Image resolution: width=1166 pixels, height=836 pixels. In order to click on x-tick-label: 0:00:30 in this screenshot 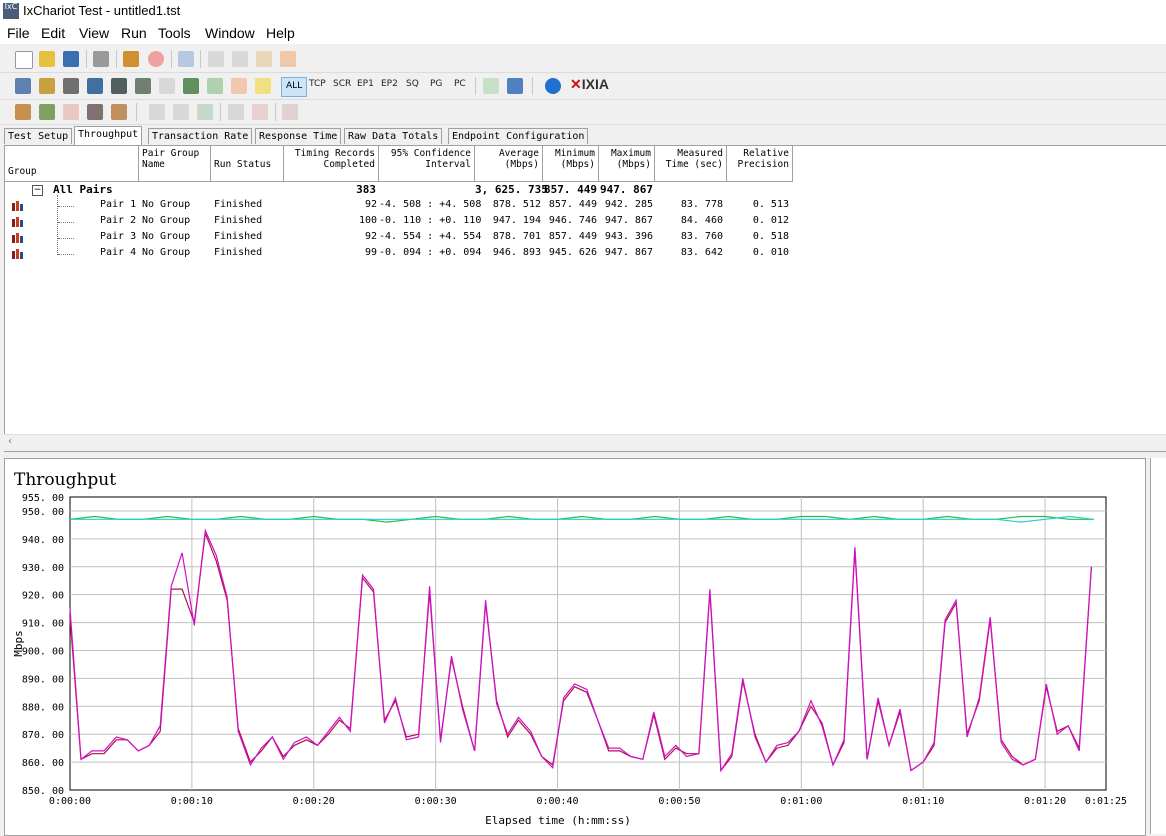, I will do `click(436, 801)`.